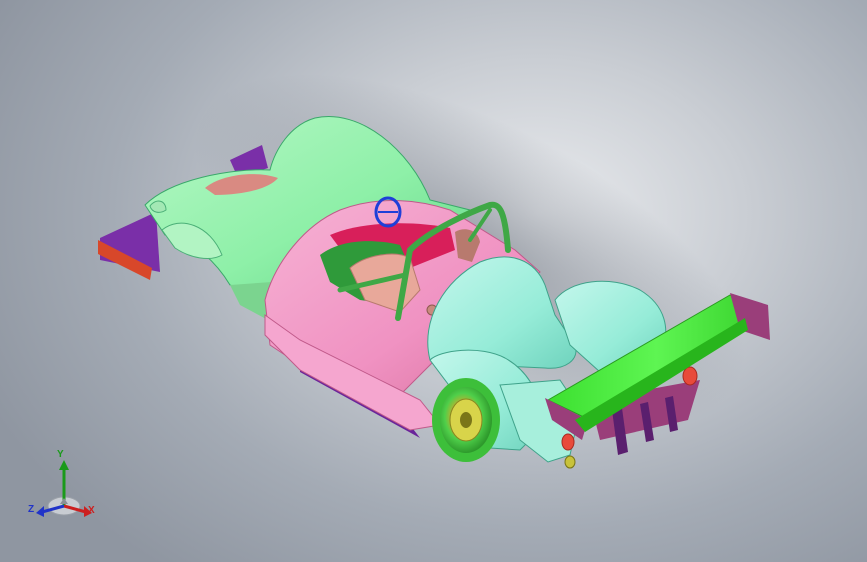 This screenshot has width=867, height=562. I want to click on headlight-left, so click(568, 442).